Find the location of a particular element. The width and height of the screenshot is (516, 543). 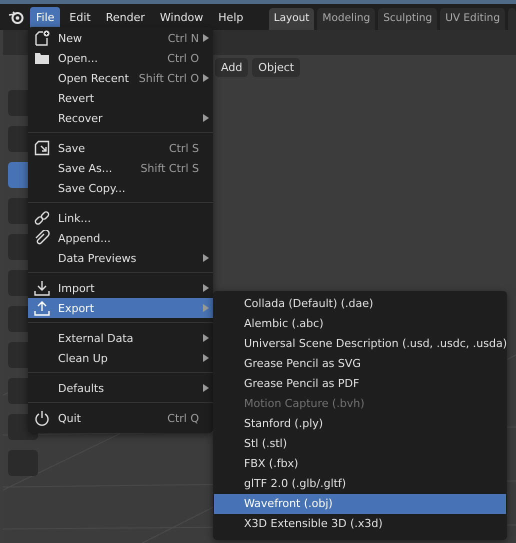

menu-item: New Ctrl N is located at coordinates (120, 38).